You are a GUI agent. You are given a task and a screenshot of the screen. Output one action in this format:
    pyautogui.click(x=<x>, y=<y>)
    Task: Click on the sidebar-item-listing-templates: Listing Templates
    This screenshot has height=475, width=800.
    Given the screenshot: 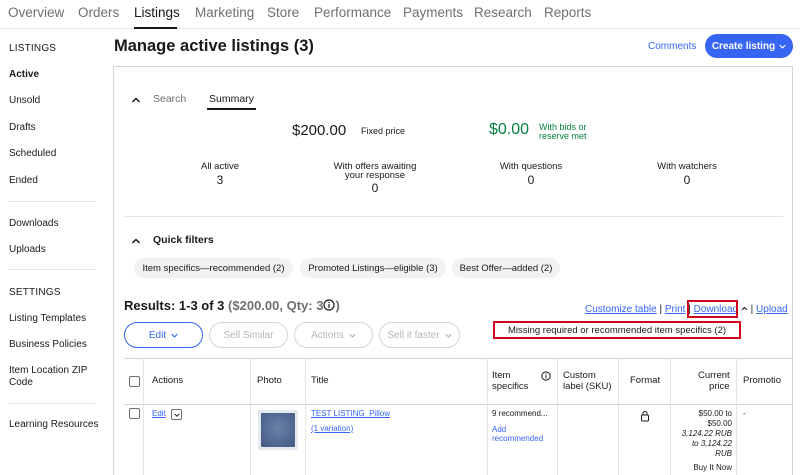 What is the action you would take?
    pyautogui.click(x=47, y=319)
    